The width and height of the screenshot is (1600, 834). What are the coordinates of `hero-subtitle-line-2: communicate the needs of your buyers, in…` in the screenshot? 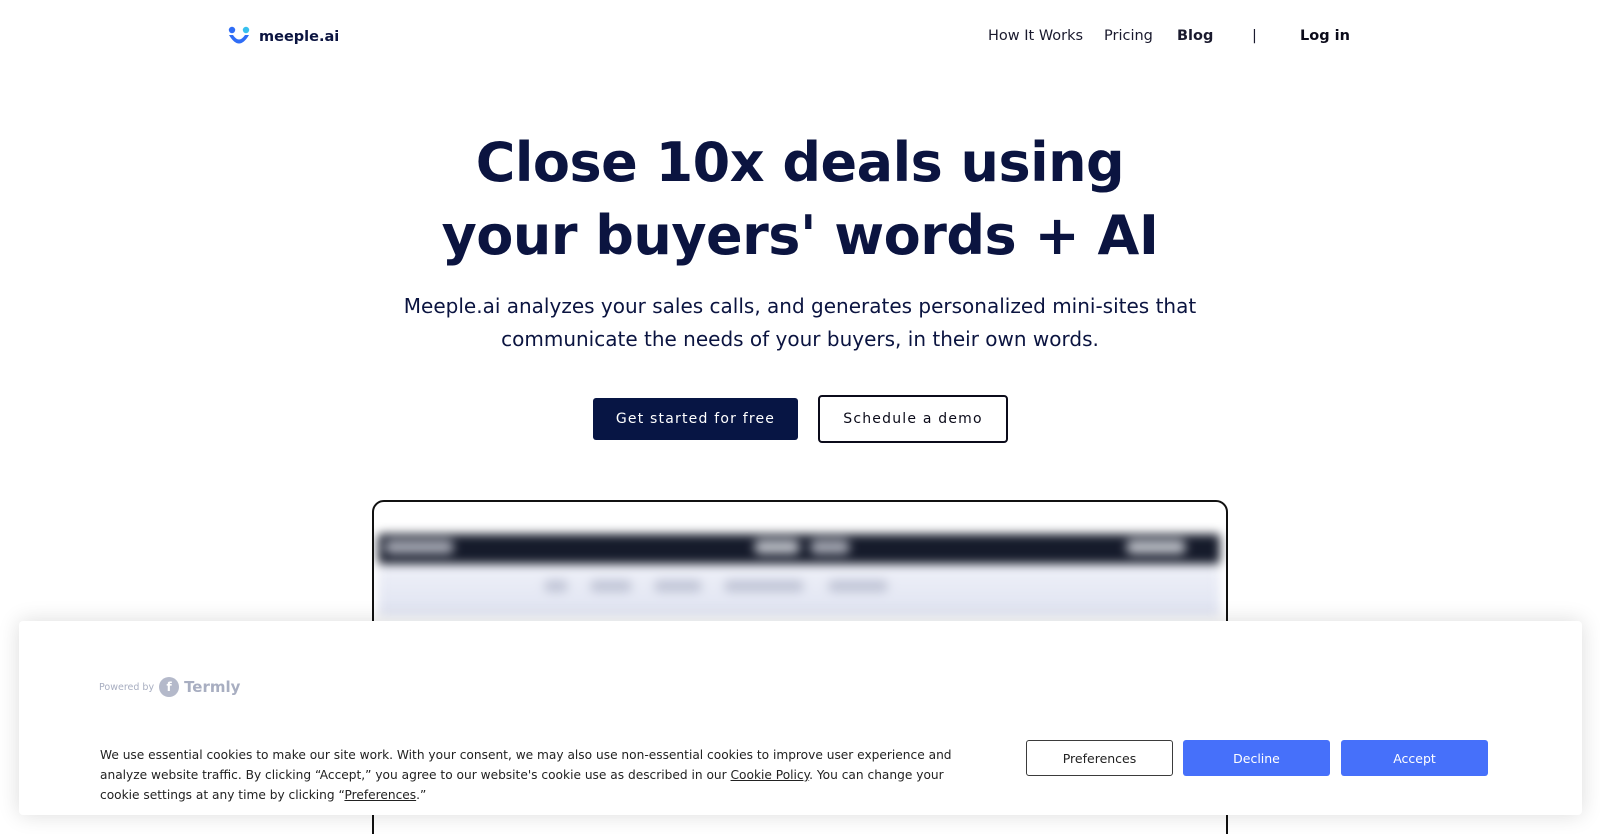 It's located at (800, 339).